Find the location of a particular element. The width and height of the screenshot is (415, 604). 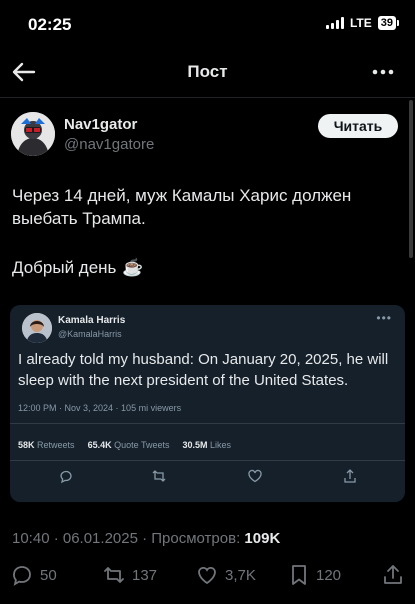

quoted-likes: 30.5M Likes is located at coordinates (207, 445).